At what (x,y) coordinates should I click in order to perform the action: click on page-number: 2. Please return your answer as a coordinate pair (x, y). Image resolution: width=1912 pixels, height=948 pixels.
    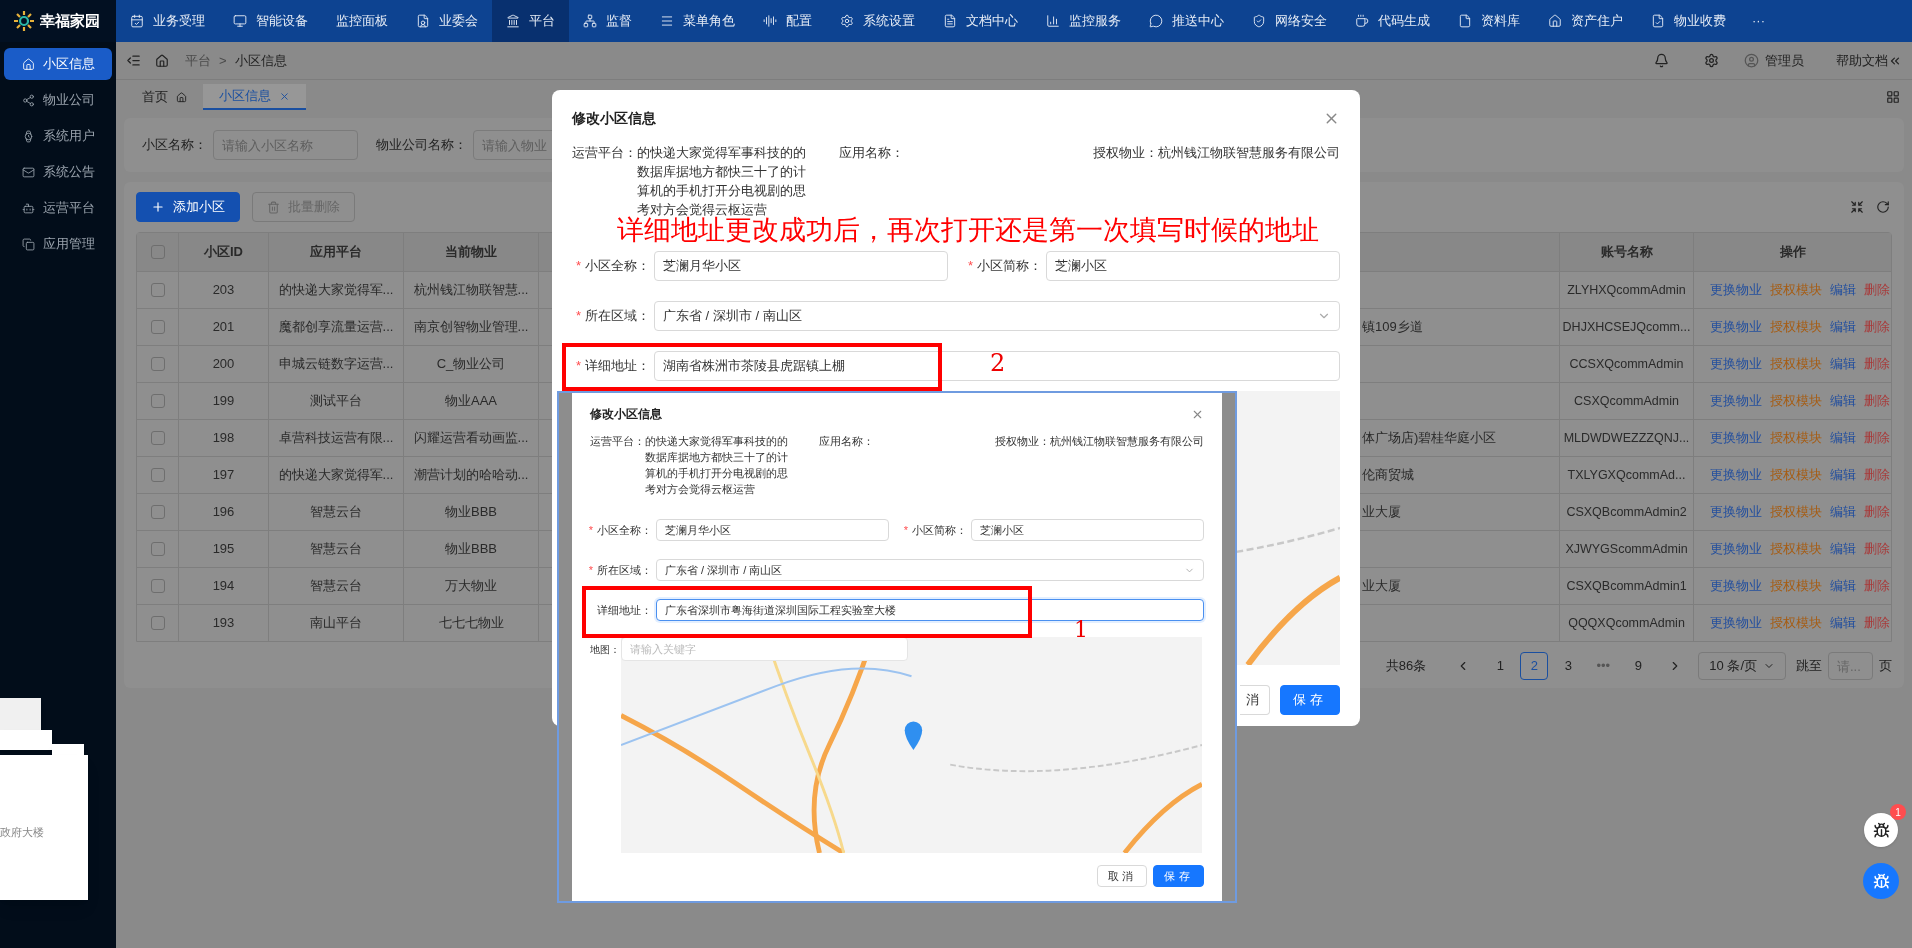
    Looking at the image, I should click on (1534, 666).